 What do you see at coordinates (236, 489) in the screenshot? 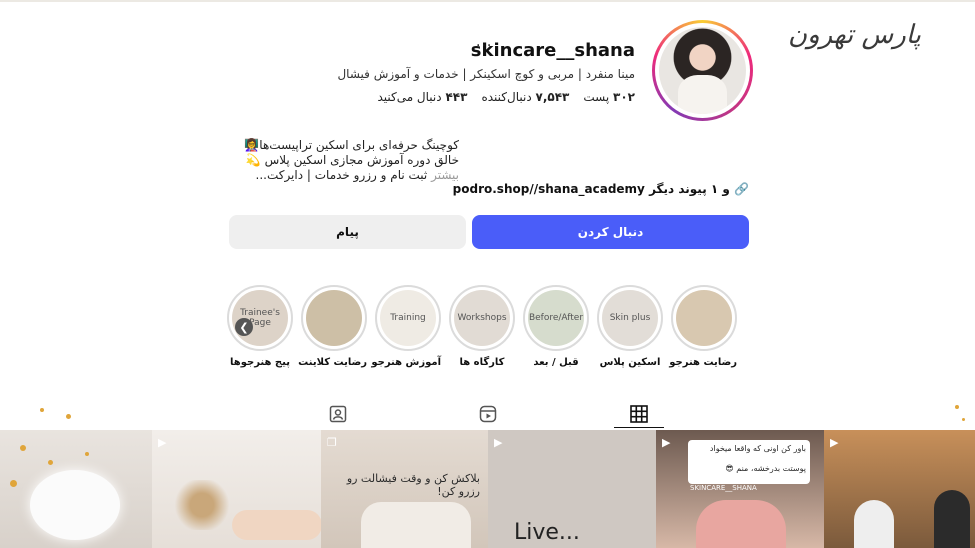
I see `post-tile-2: ▶` at bounding box center [236, 489].